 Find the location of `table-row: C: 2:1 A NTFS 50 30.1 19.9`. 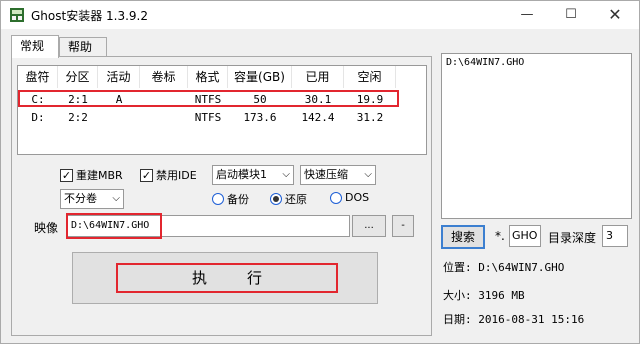

table-row: C: 2:1 A NTFS 50 30.1 19.9 is located at coordinates (222, 100).